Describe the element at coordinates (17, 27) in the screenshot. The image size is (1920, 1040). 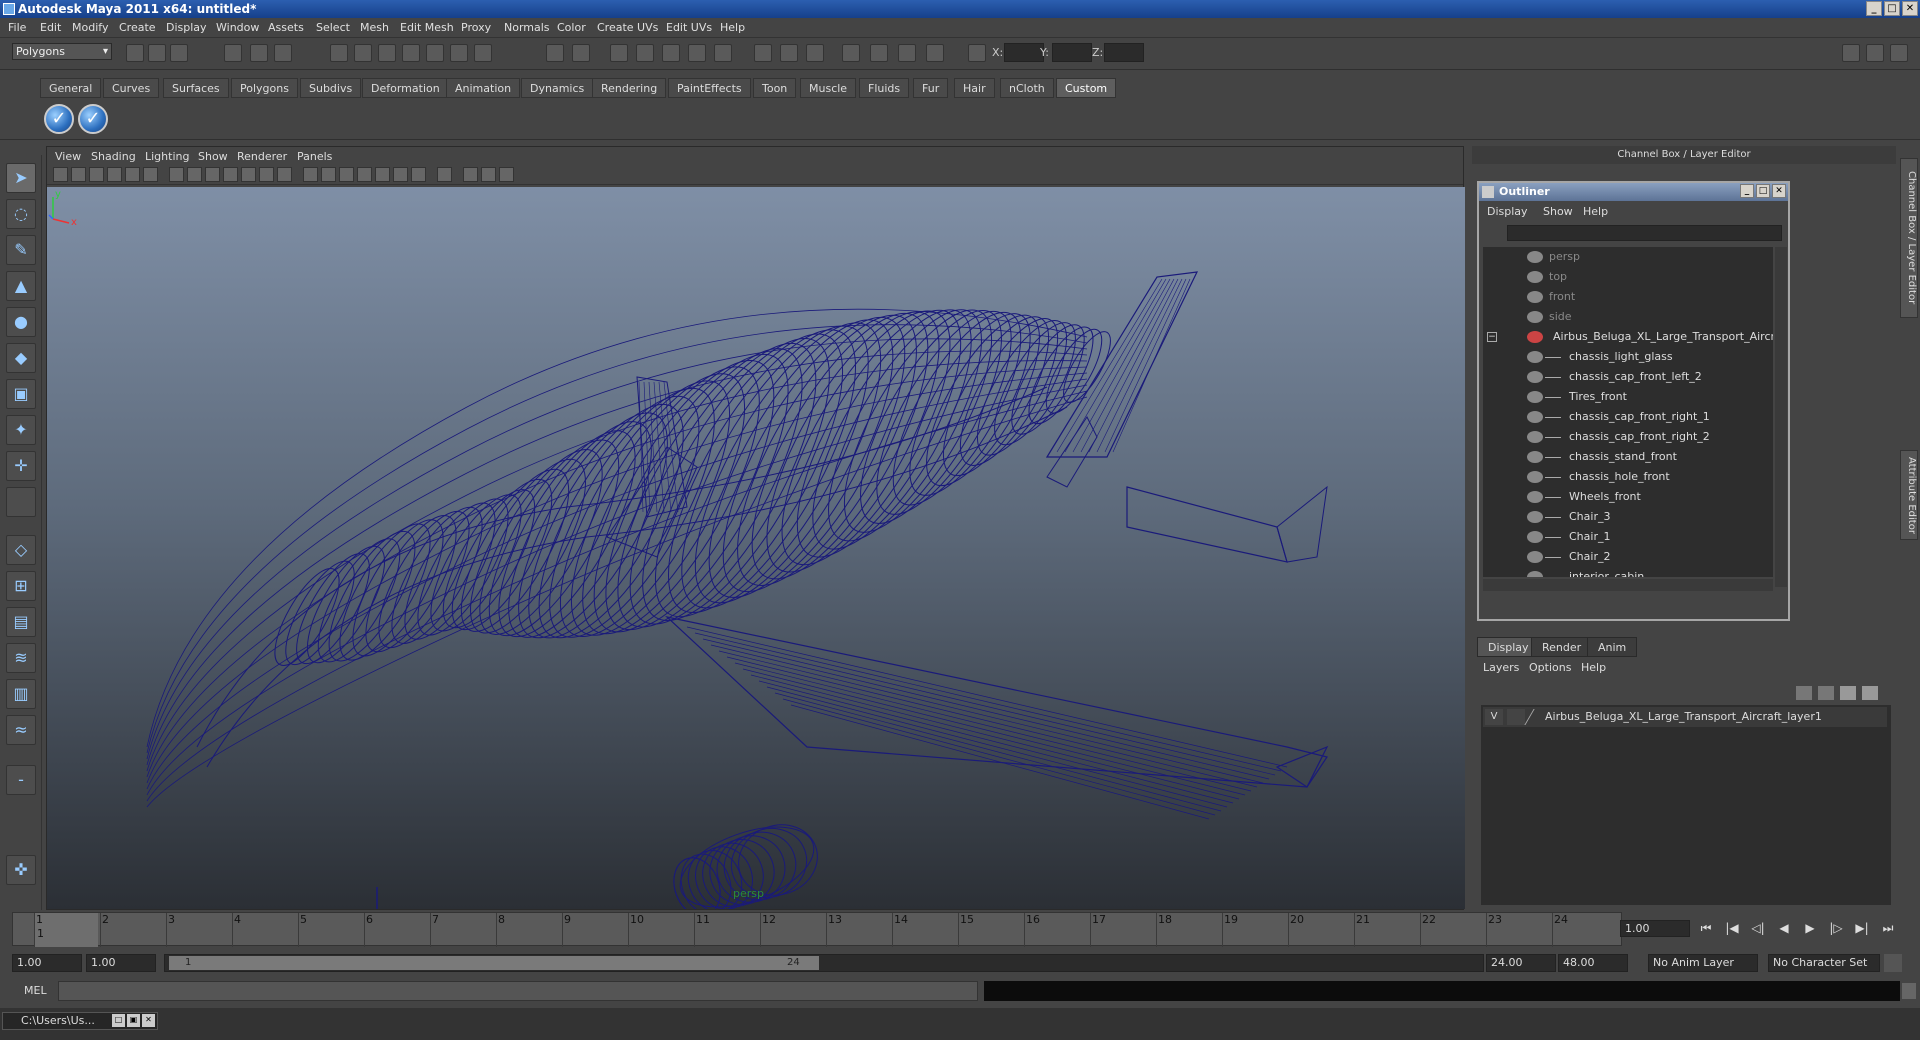
I see `menu-file: File` at that location.